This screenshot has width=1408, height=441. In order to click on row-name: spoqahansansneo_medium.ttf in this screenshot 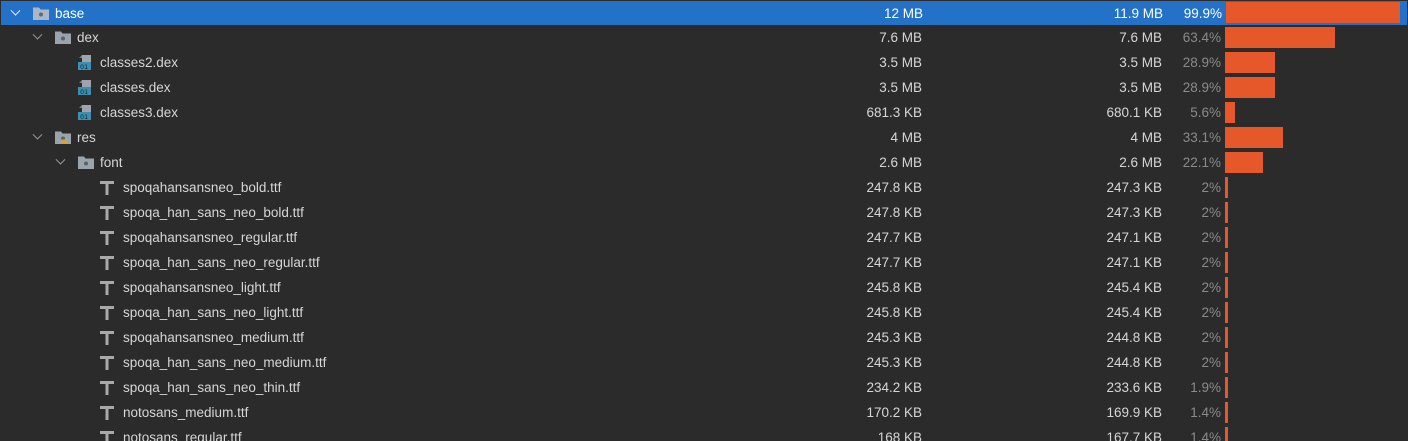, I will do `click(213, 337)`.